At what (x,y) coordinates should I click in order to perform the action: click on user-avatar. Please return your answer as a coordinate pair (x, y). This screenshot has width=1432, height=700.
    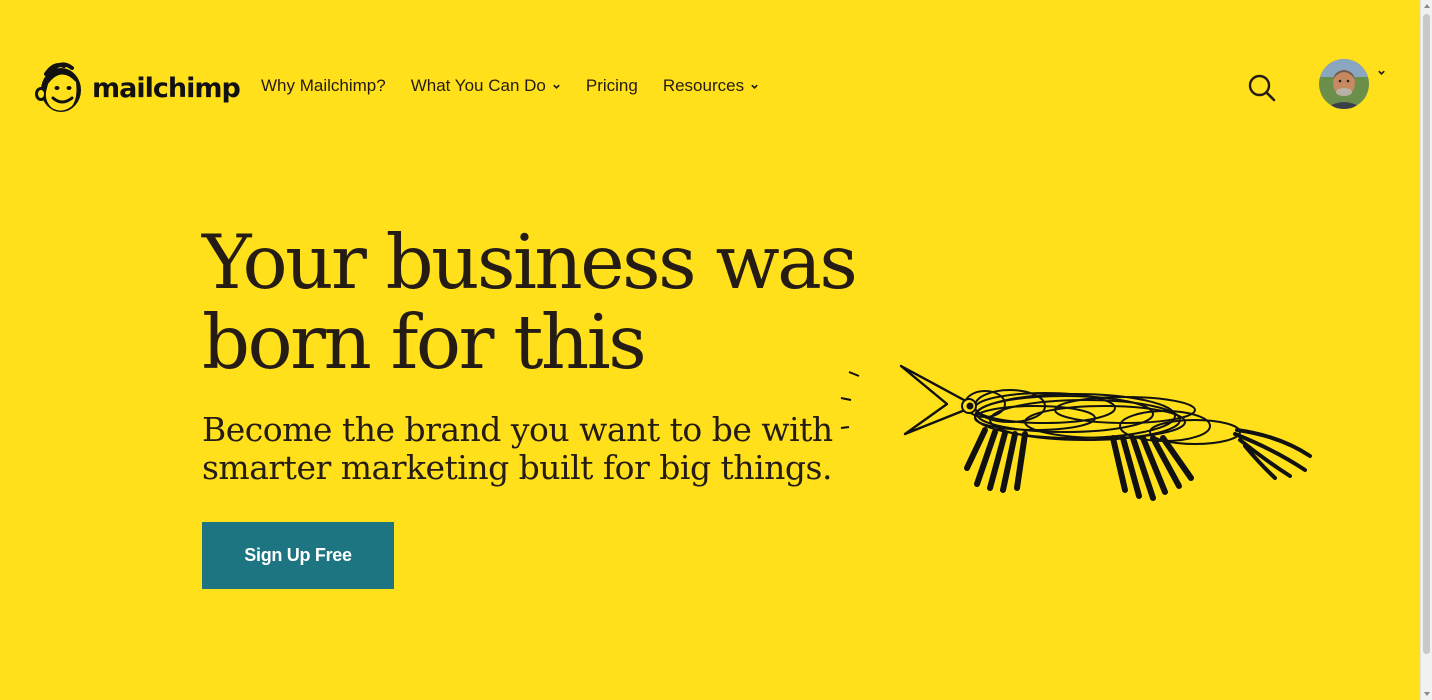
    Looking at the image, I should click on (1344, 84).